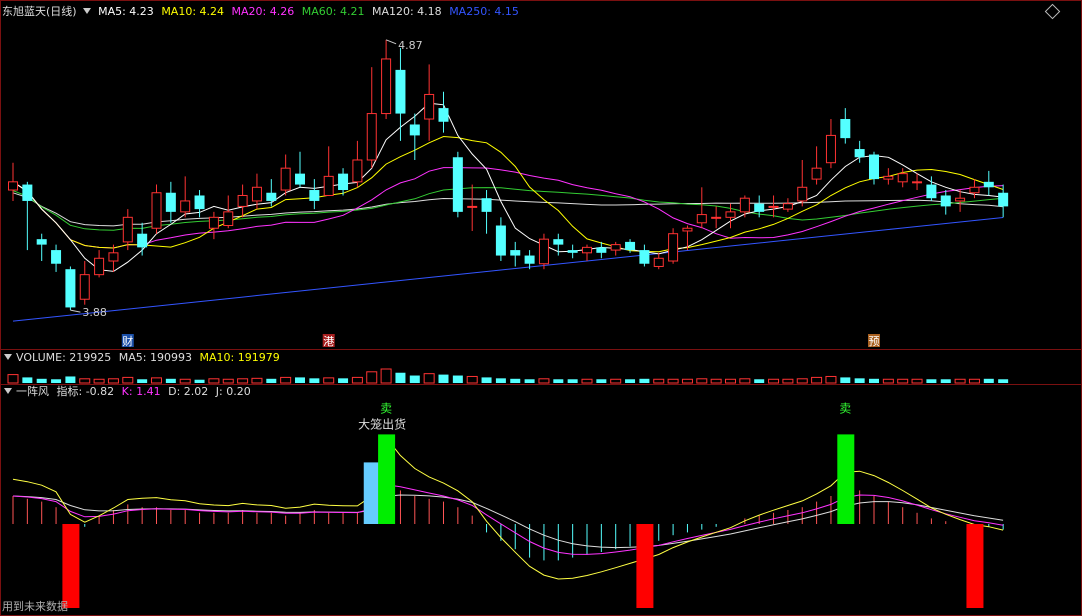 The height and width of the screenshot is (616, 1082). Describe the element at coordinates (35, 606) in the screenshot. I see `footer-note: 用到未来数据` at that location.